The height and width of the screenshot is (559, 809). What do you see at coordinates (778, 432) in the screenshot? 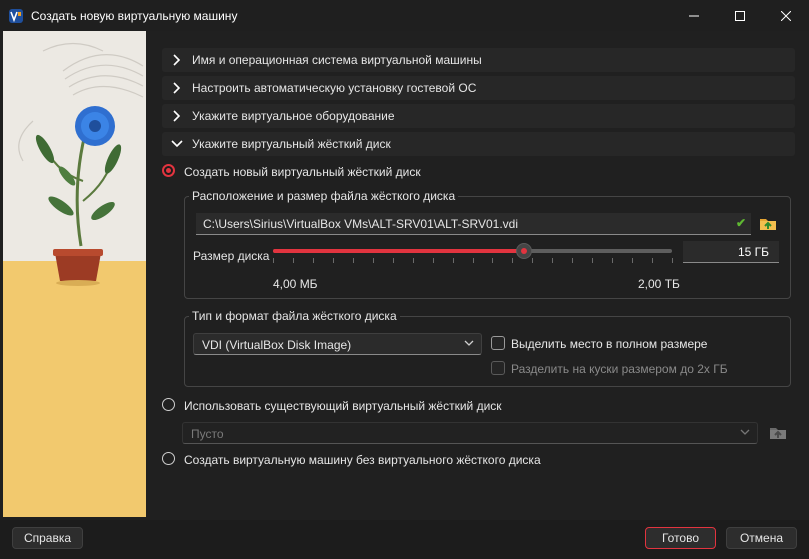
I see `choose-existing-disk-folder-icon` at bounding box center [778, 432].